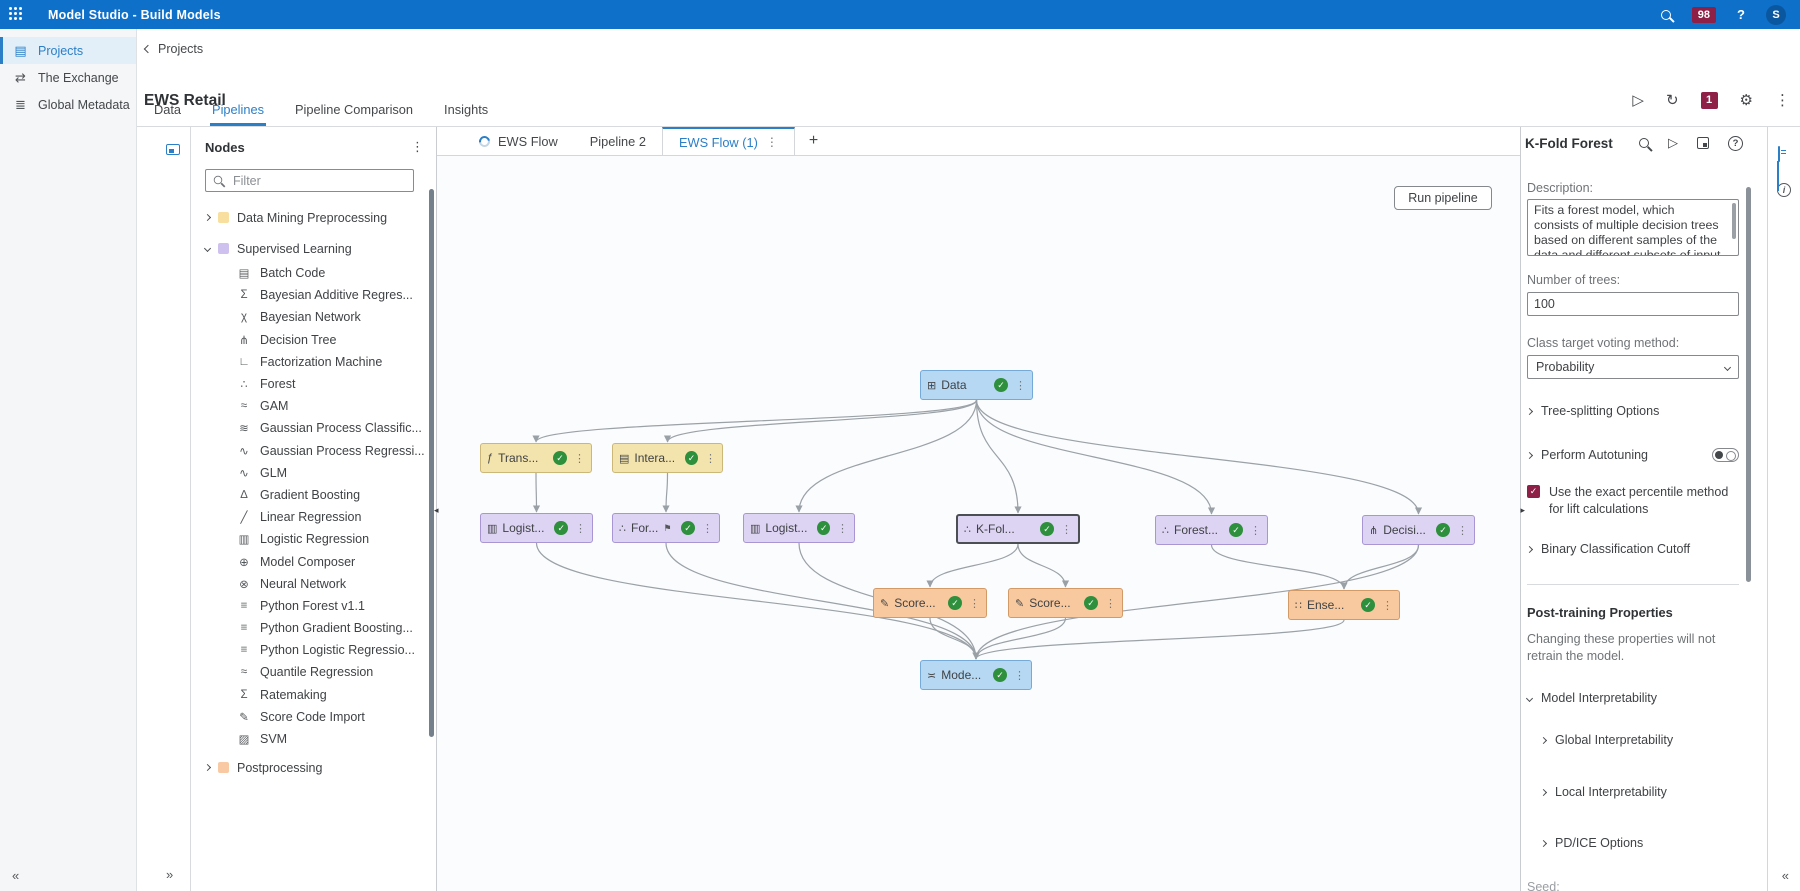 This screenshot has width=1800, height=891. Describe the element at coordinates (536, 458) in the screenshot. I see `pipeline-node: ƒ Trans... ✓ ⋮` at that location.